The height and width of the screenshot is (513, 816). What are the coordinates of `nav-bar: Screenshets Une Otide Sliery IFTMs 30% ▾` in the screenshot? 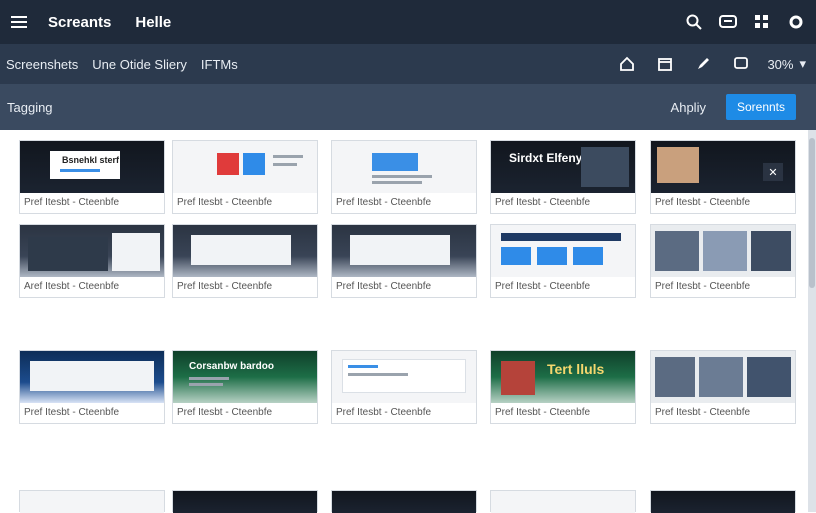 It's located at (408, 64).